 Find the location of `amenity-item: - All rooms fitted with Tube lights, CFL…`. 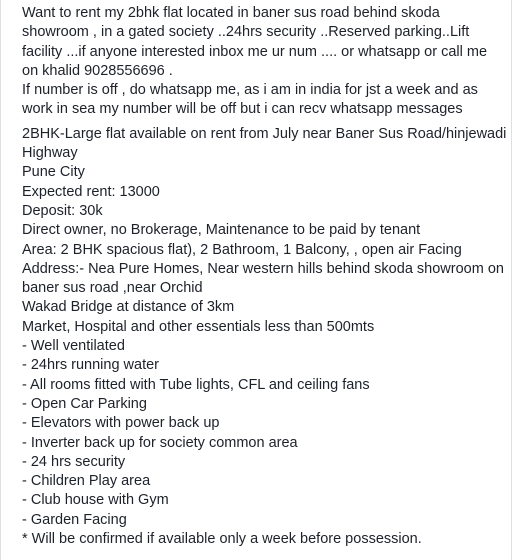

amenity-item: - All rooms fitted with Tube lights, CFL… is located at coordinates (196, 384).